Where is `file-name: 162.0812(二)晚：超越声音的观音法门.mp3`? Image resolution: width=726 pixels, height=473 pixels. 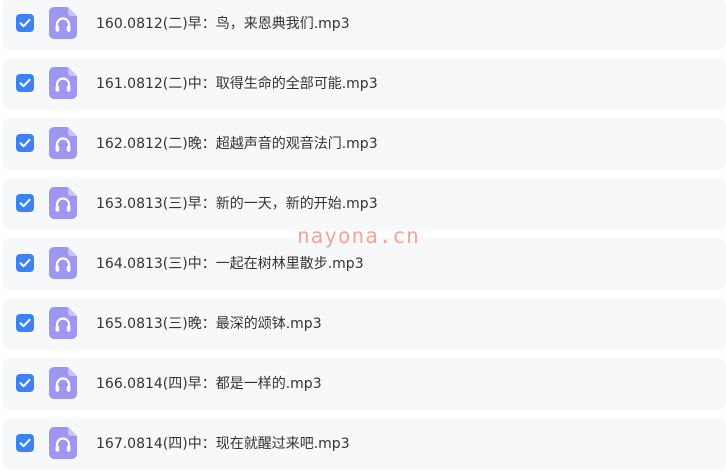 file-name: 162.0812(二)晚：超越声音的观音法门.mp3 is located at coordinates (237, 144).